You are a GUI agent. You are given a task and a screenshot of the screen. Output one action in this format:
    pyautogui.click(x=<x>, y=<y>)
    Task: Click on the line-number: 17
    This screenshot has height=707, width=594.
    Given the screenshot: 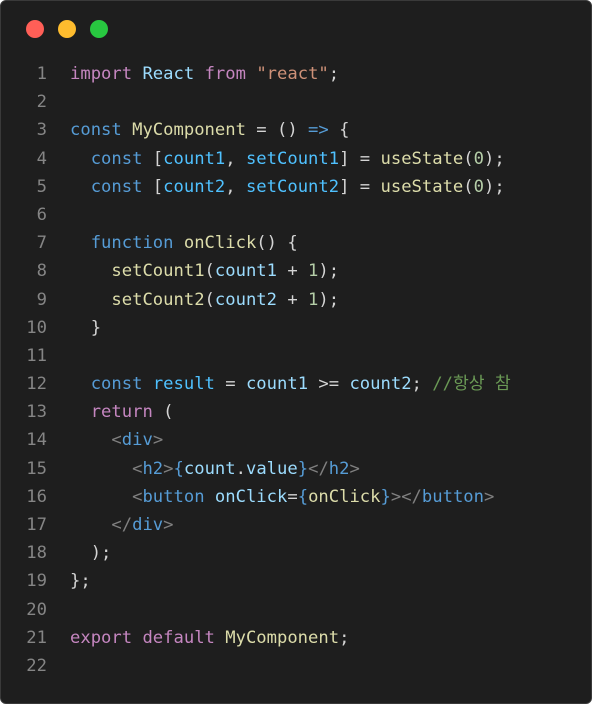 What is the action you would take?
    pyautogui.click(x=36, y=525)
    